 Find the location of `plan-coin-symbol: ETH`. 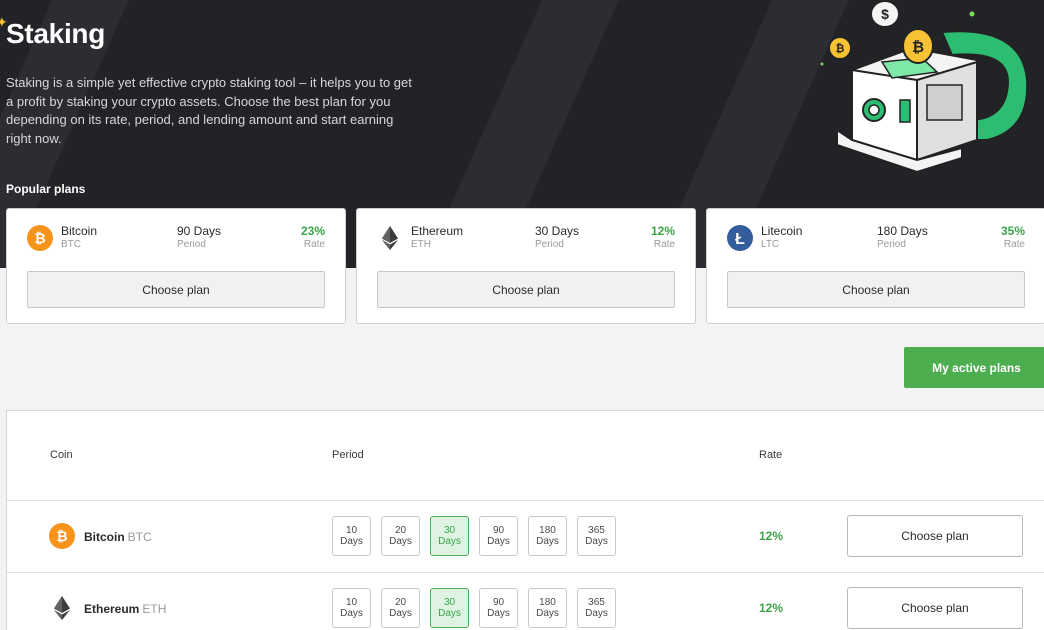

plan-coin-symbol: ETH is located at coordinates (421, 244).